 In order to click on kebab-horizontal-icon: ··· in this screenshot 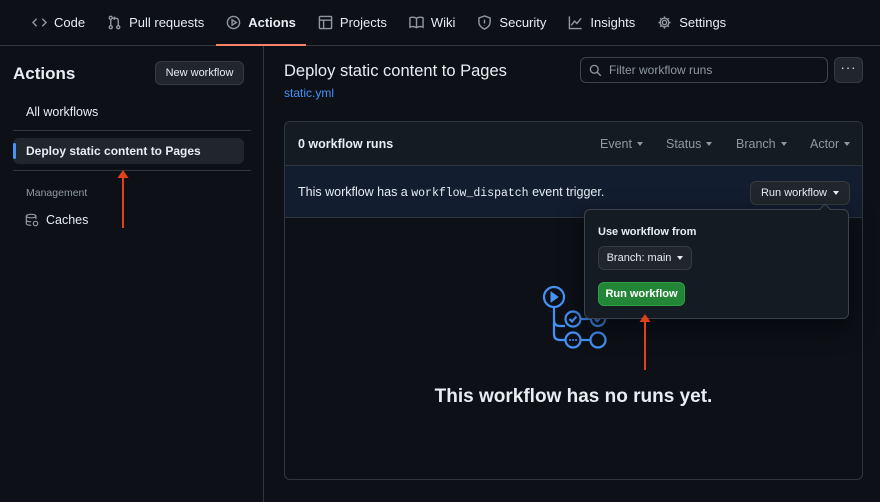, I will do `click(848, 67)`.